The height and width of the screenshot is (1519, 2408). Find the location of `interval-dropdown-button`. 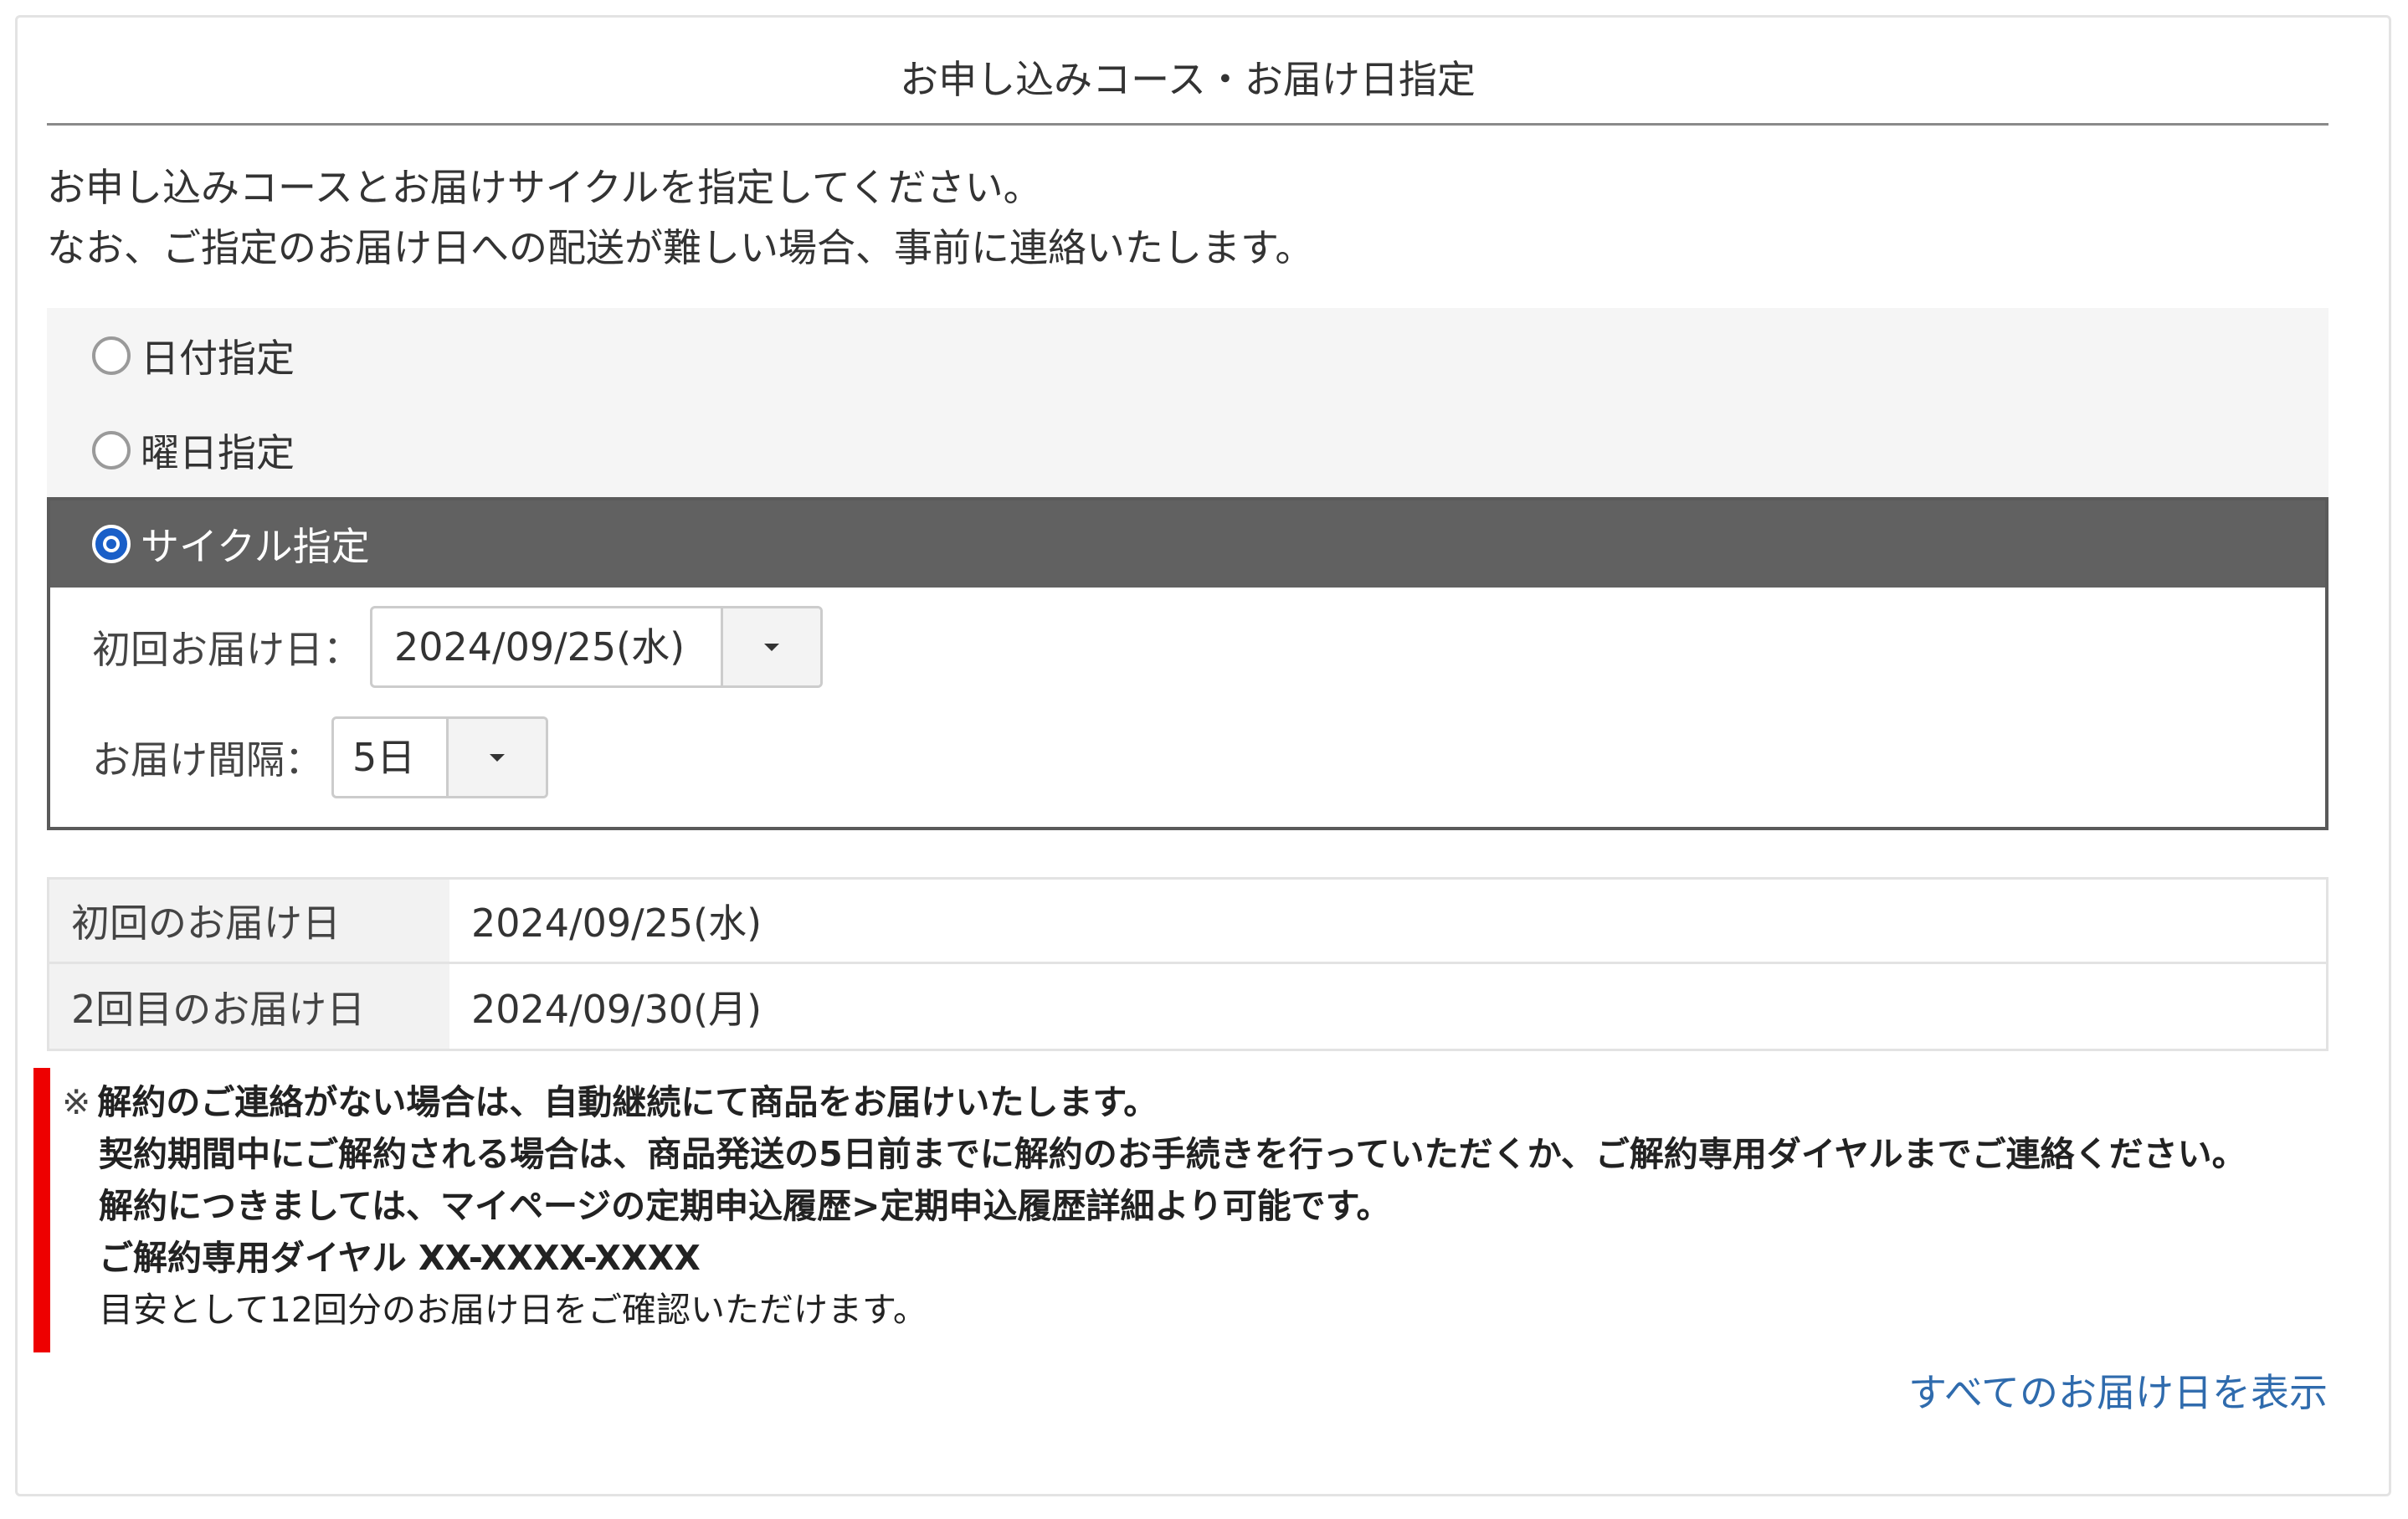

interval-dropdown-button is located at coordinates (496, 757).